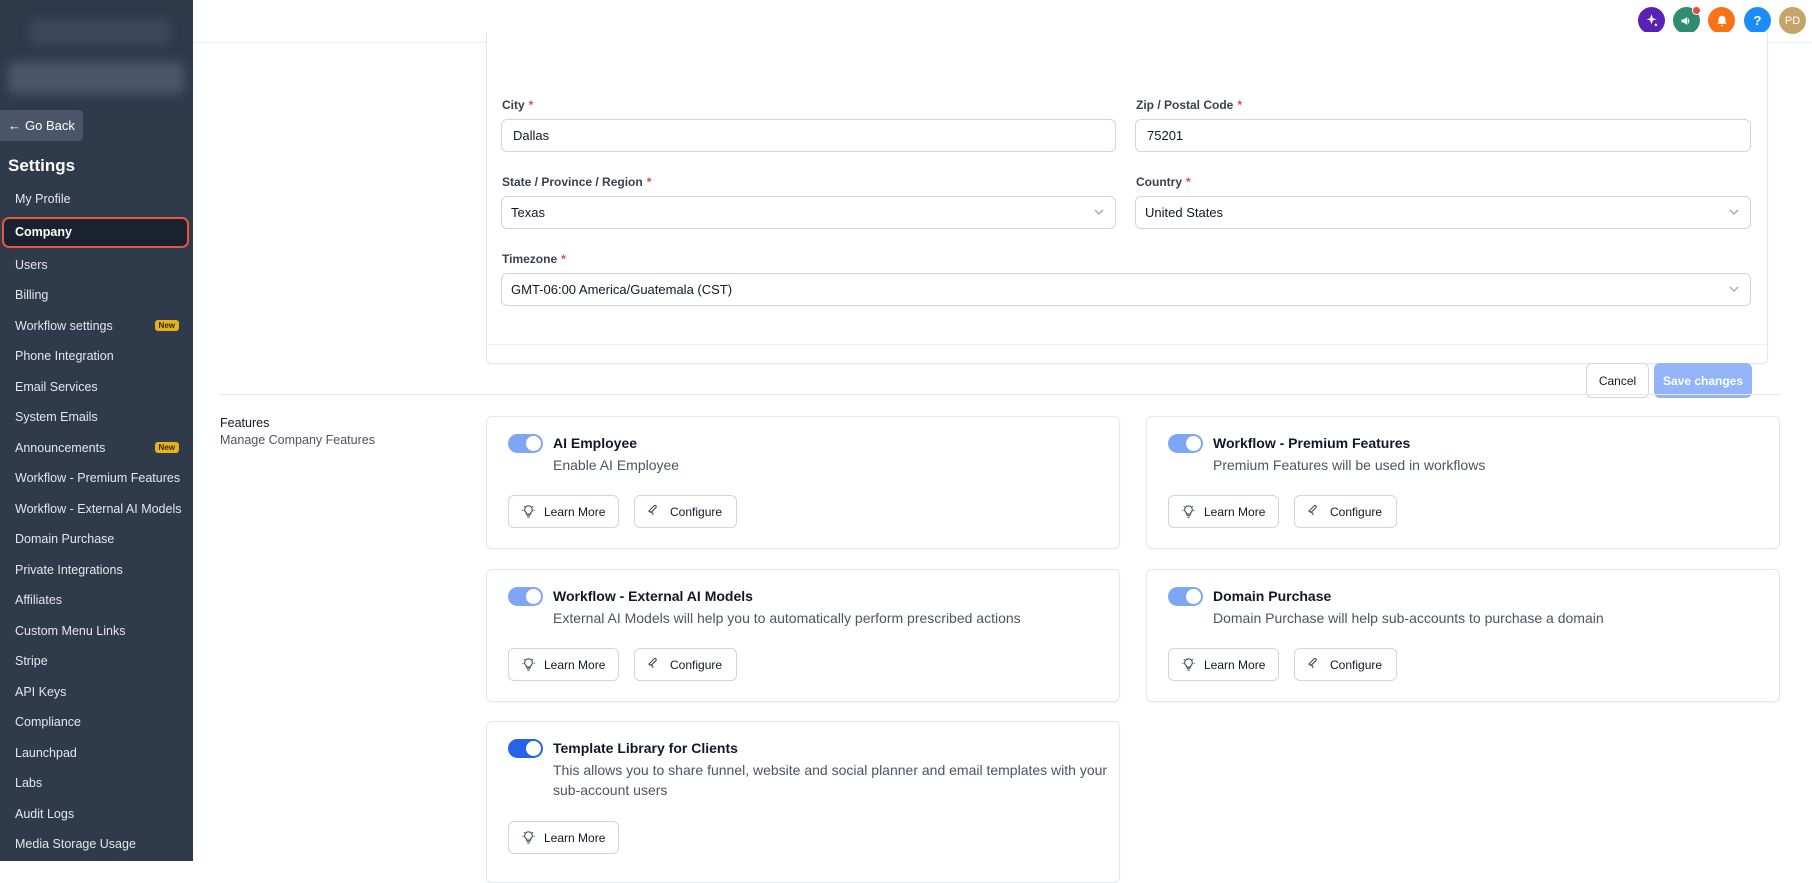  What do you see at coordinates (48, 722) in the screenshot?
I see `sidebar-item-label: Compliance` at bounding box center [48, 722].